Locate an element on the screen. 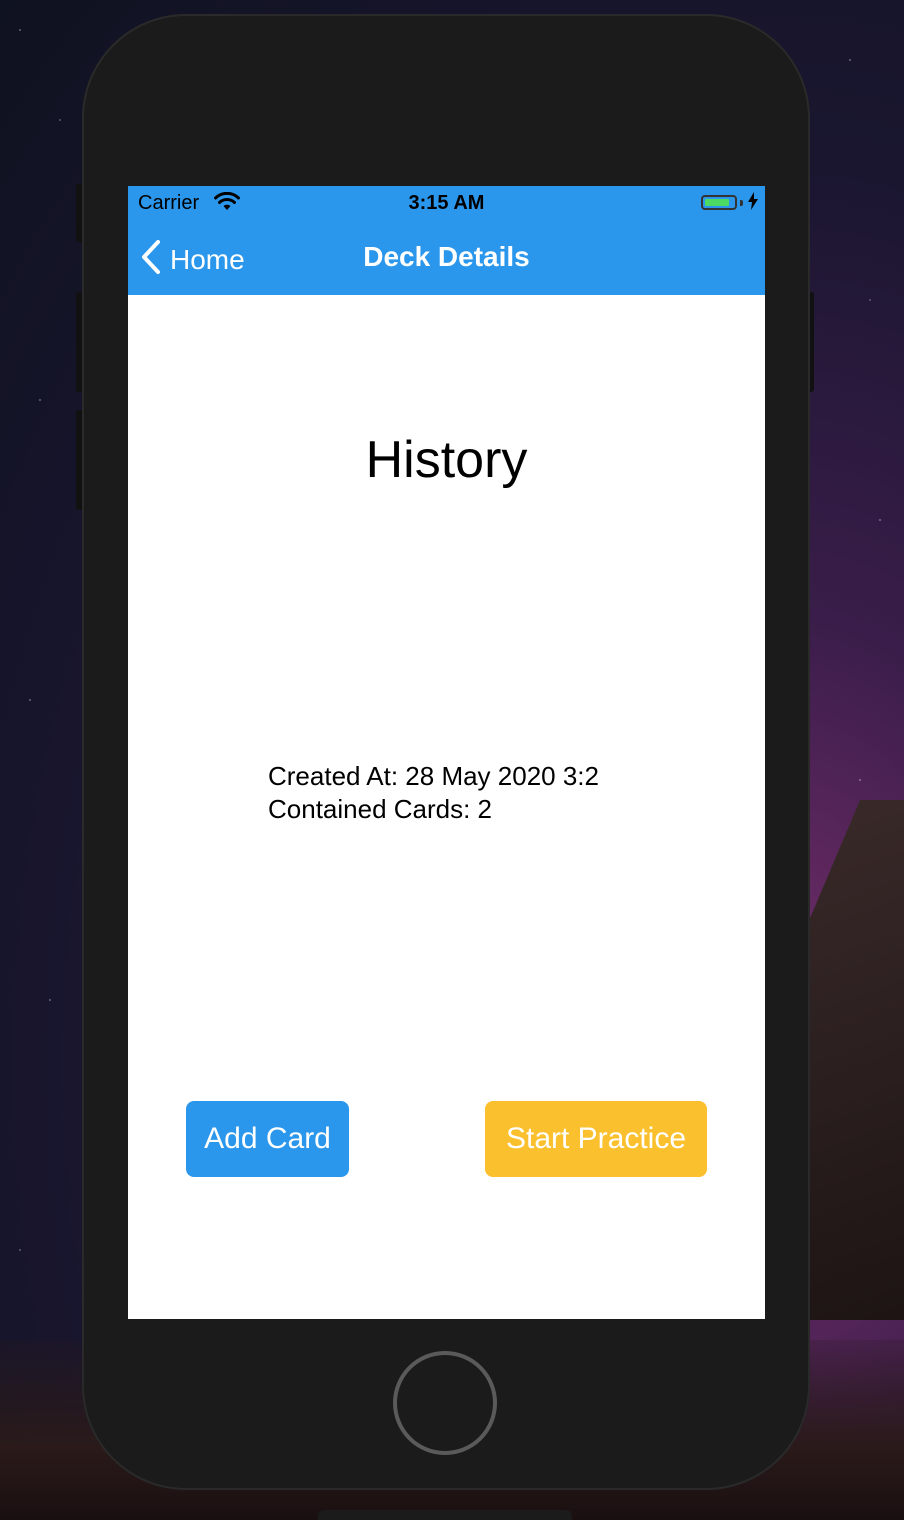 Image resolution: width=904 pixels, height=1520 pixels. status-bar: Carrier 3:15 AM is located at coordinates (446, 204).